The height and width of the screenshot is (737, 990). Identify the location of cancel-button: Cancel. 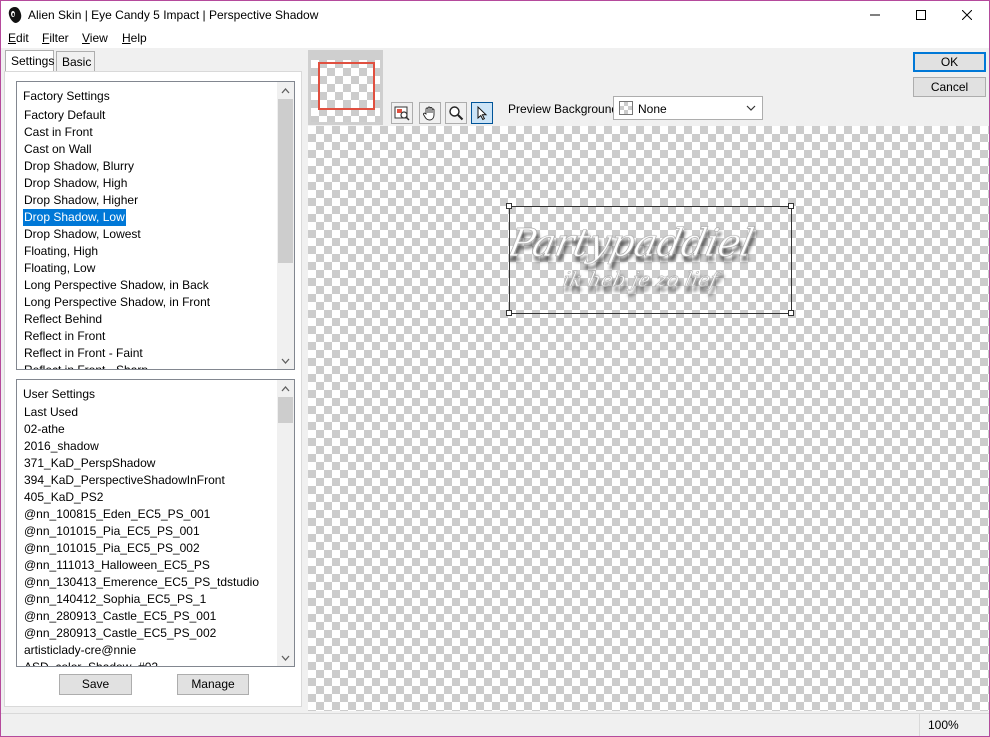
(949, 87).